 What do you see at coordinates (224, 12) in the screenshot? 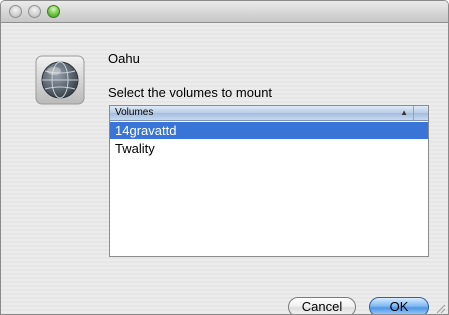
I see `title-bar` at bounding box center [224, 12].